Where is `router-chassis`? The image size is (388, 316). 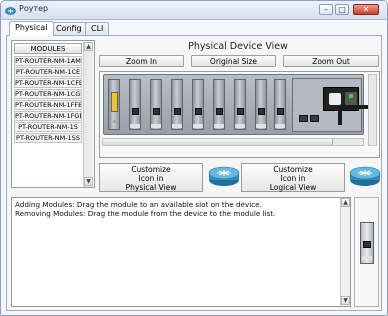 router-chassis is located at coordinates (235, 104).